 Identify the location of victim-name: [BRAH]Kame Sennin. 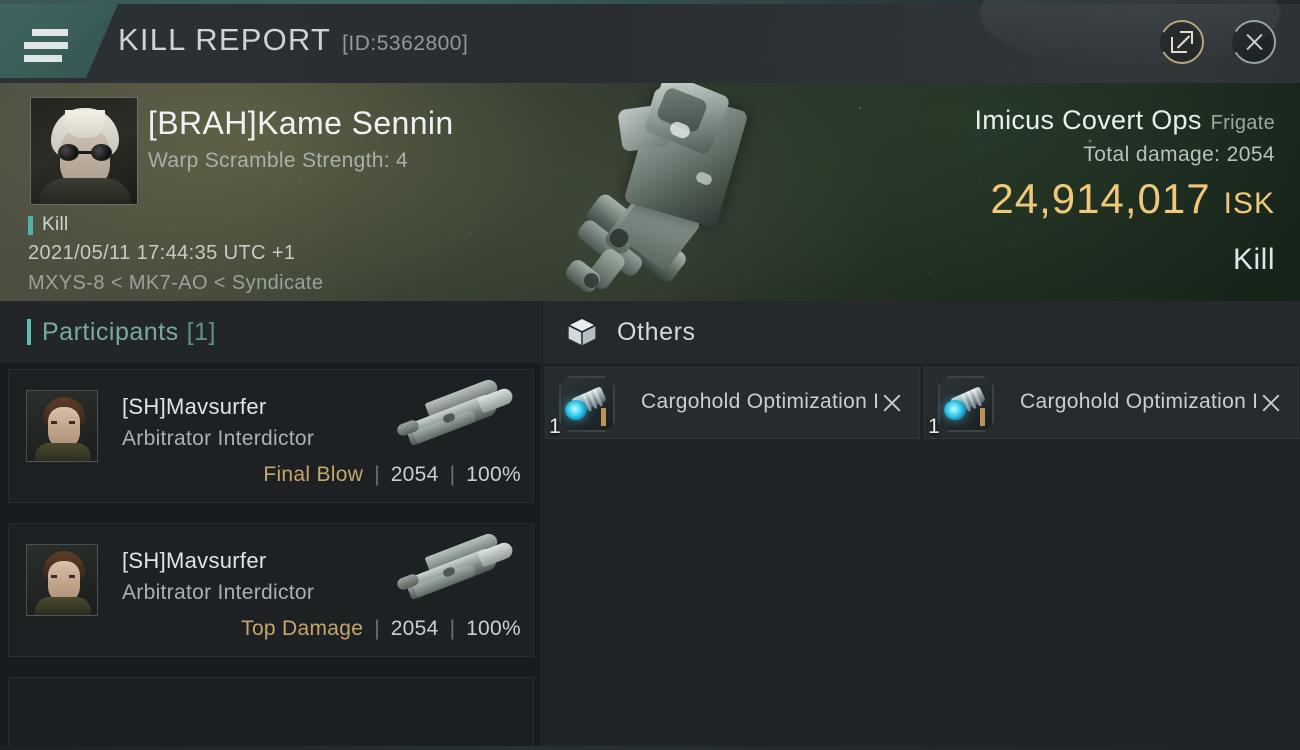
(301, 123).